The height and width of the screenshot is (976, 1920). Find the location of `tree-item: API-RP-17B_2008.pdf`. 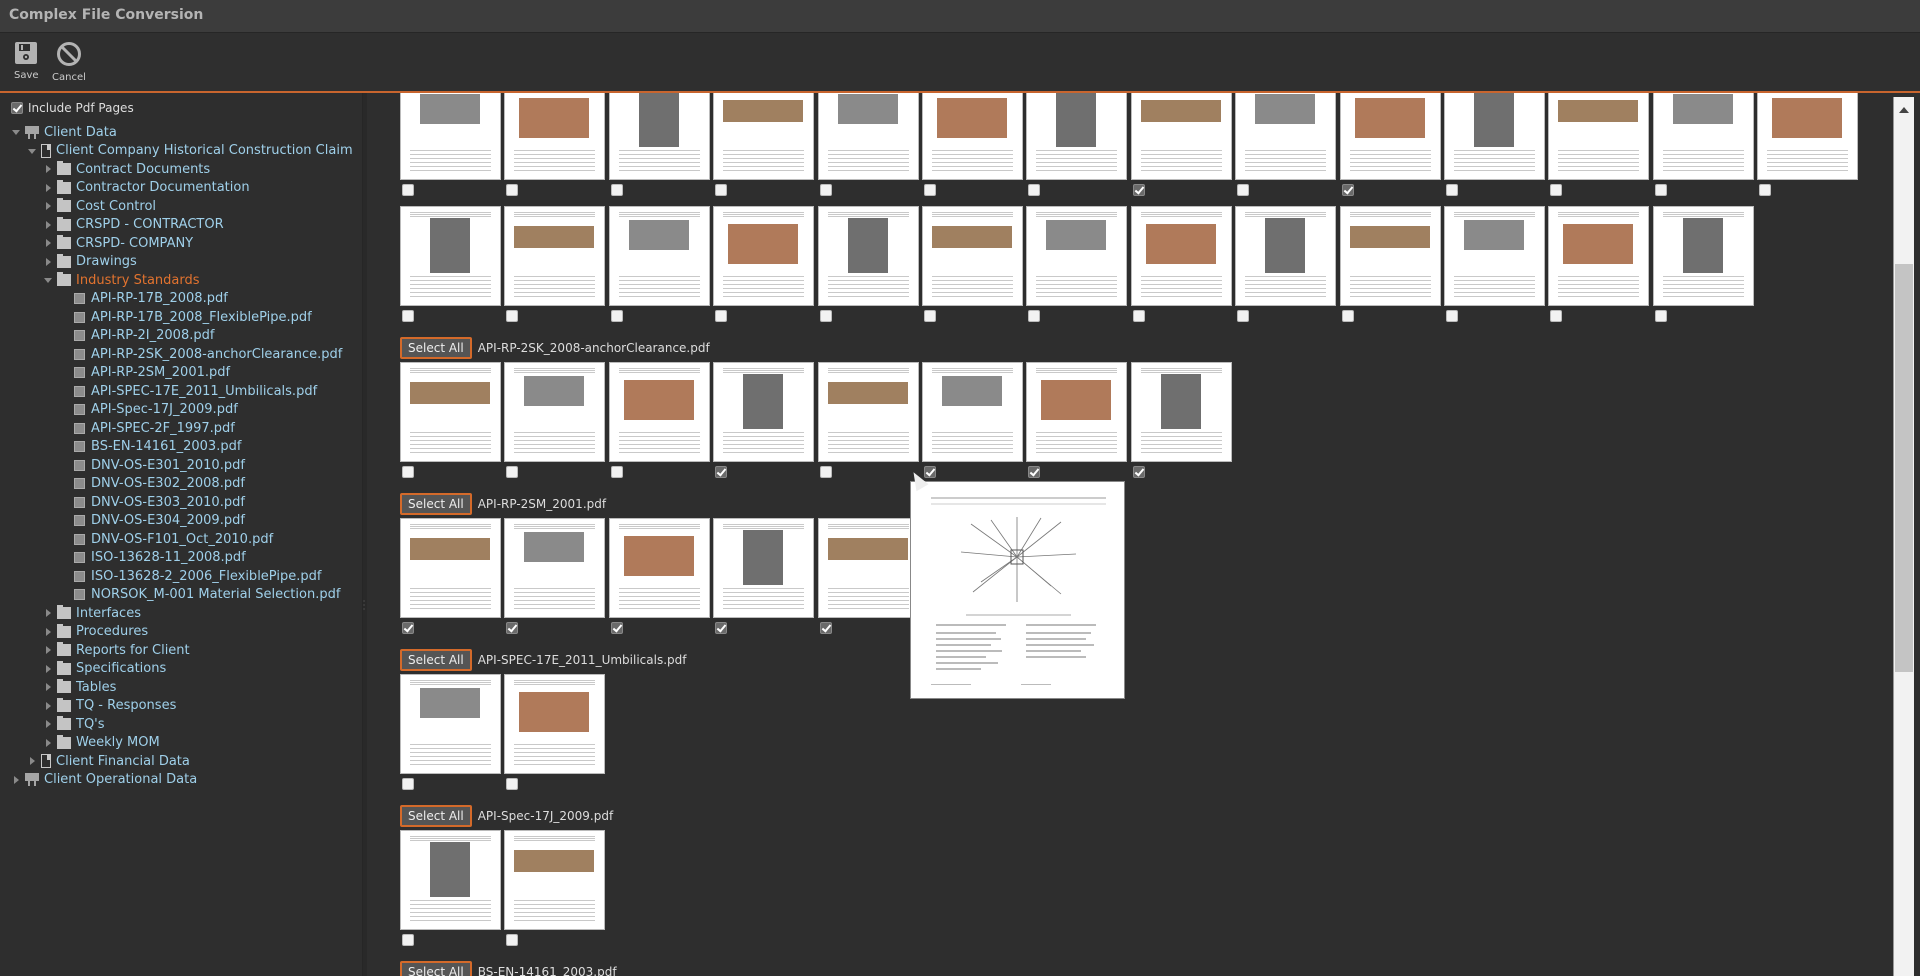

tree-item: API-RP-17B_2008.pdf is located at coordinates (180, 299).